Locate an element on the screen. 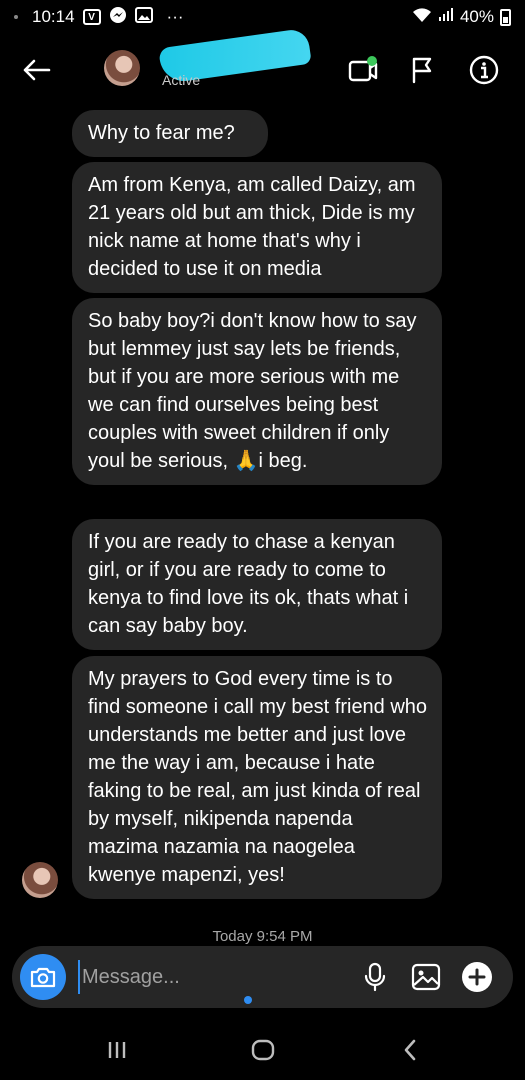  microphone-icon is located at coordinates (375, 977).